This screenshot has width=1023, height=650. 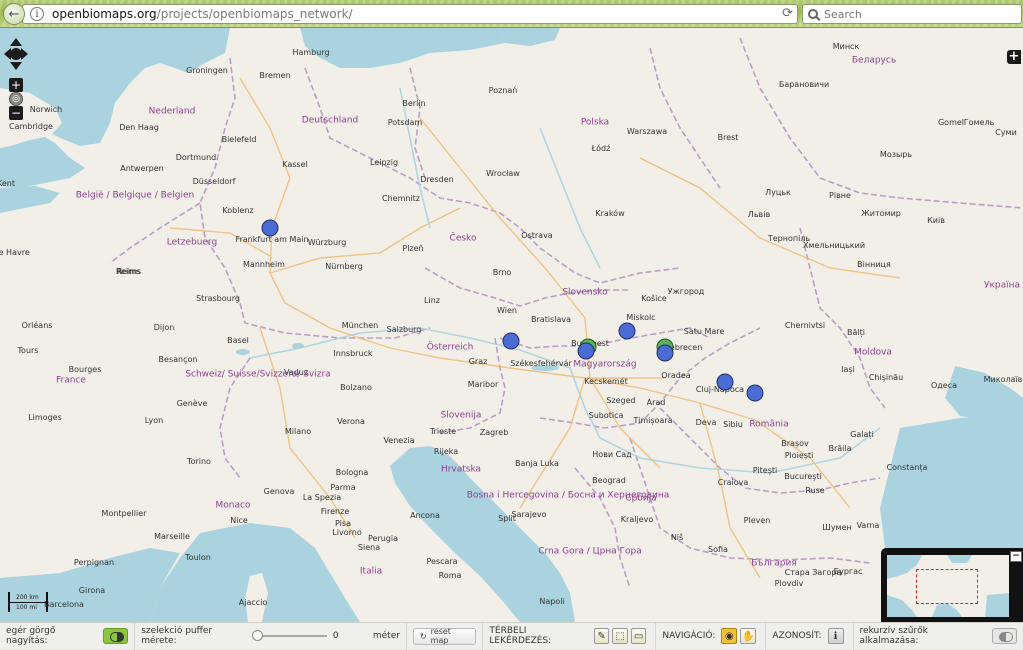 I want to click on overview-extent-box, so click(x=947, y=586).